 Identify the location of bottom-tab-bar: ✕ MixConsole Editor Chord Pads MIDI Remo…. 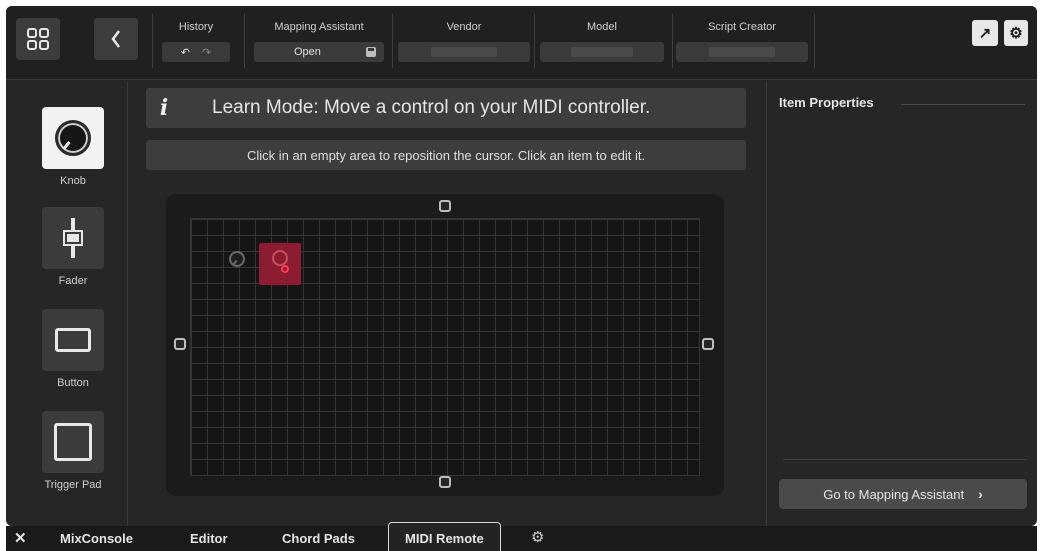
(521, 536).